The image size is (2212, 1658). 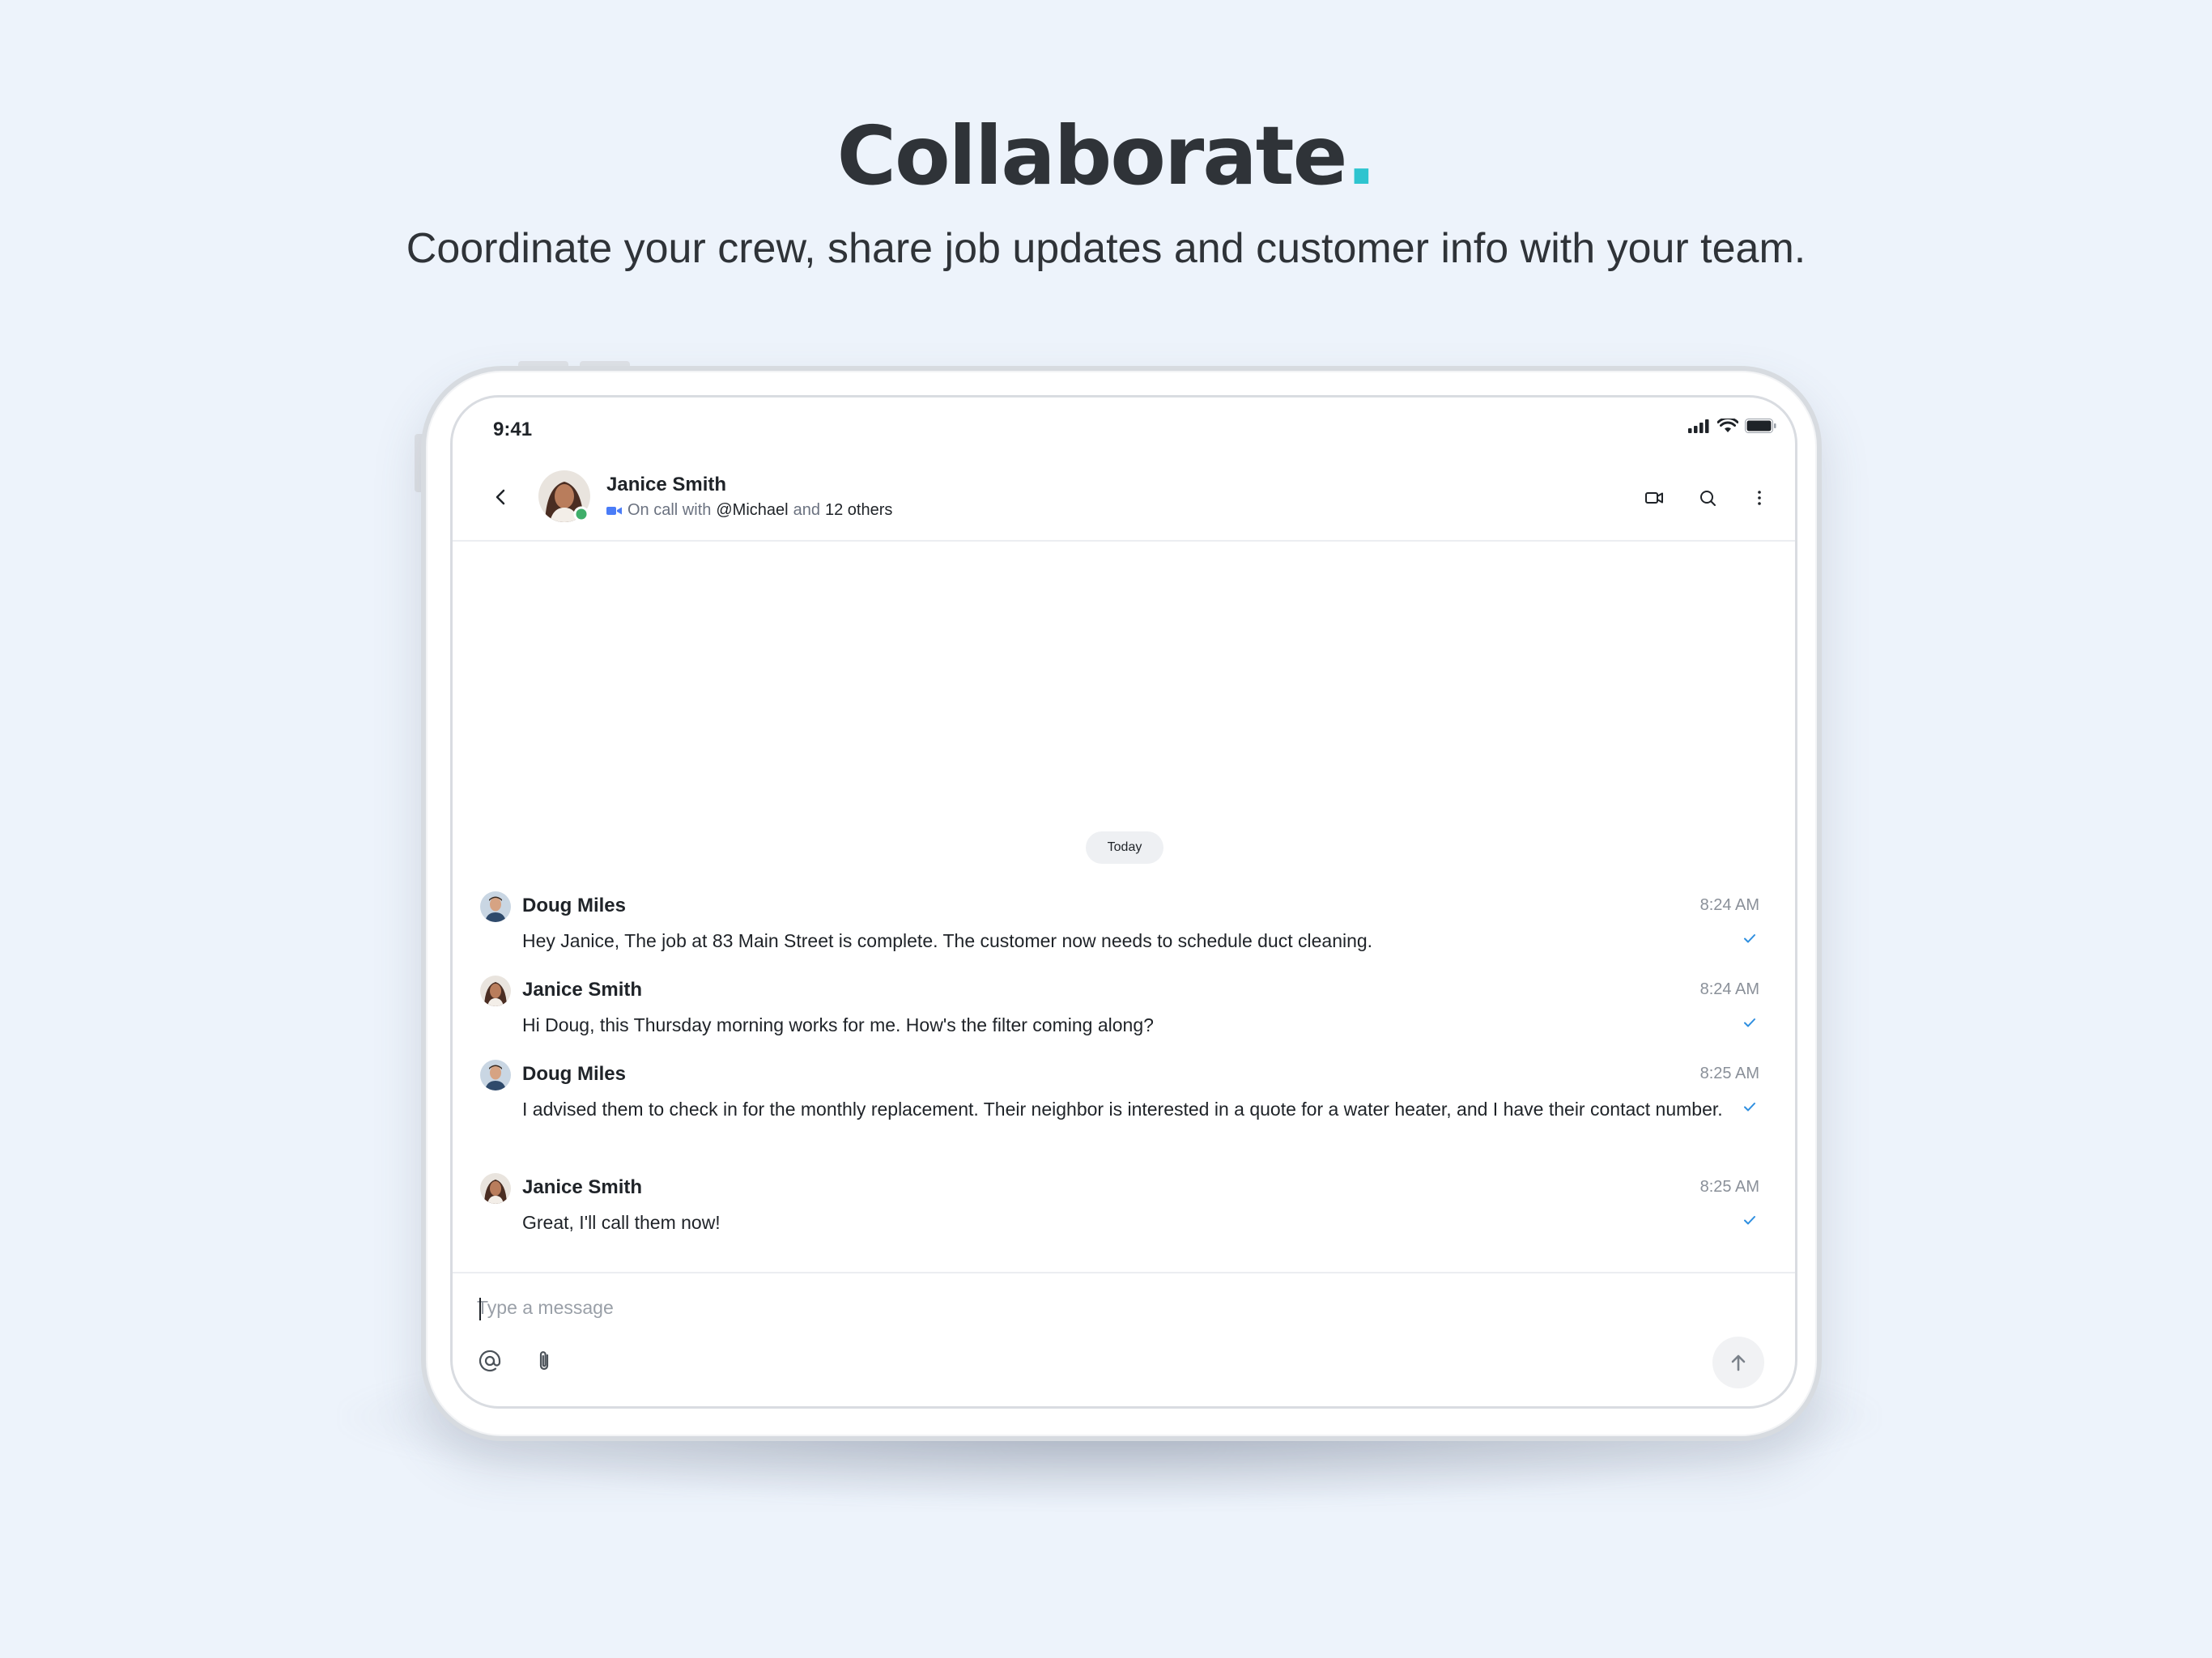 I want to click on send-button, so click(x=1738, y=1362).